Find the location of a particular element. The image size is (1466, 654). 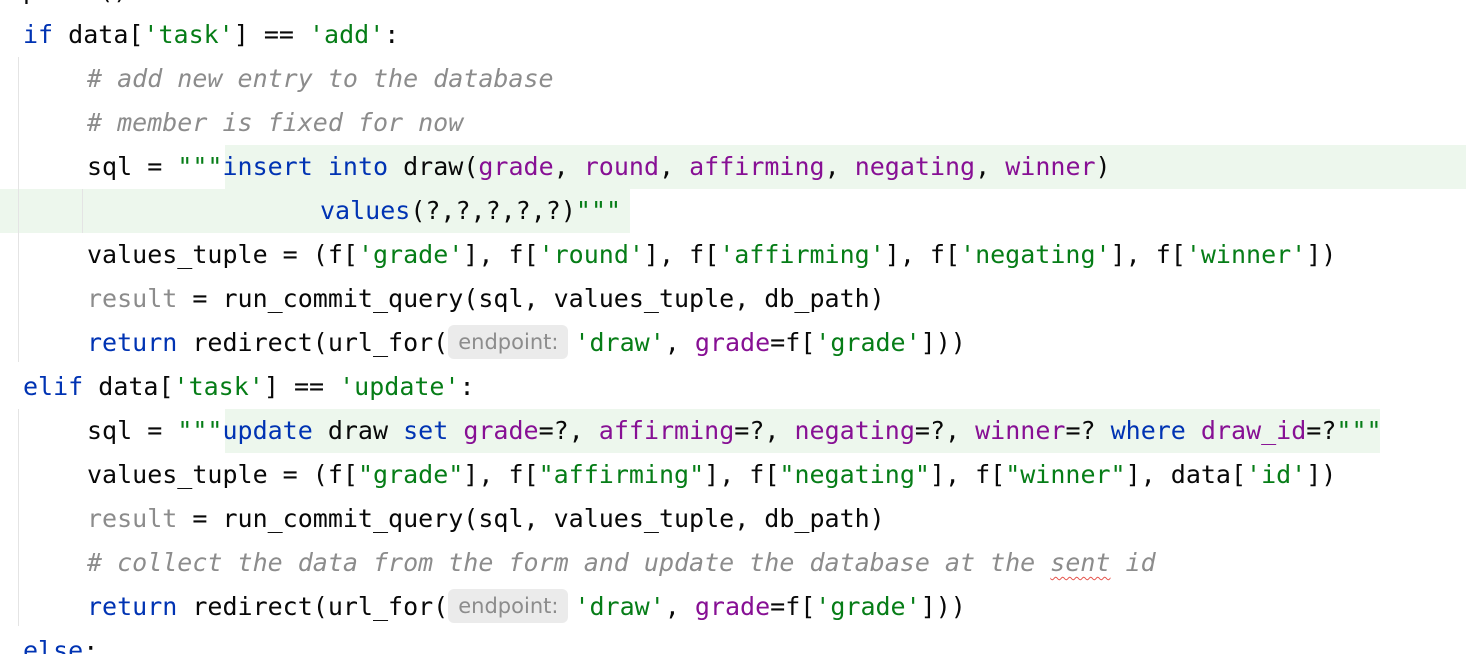

code-token: draw is located at coordinates (358, 430).